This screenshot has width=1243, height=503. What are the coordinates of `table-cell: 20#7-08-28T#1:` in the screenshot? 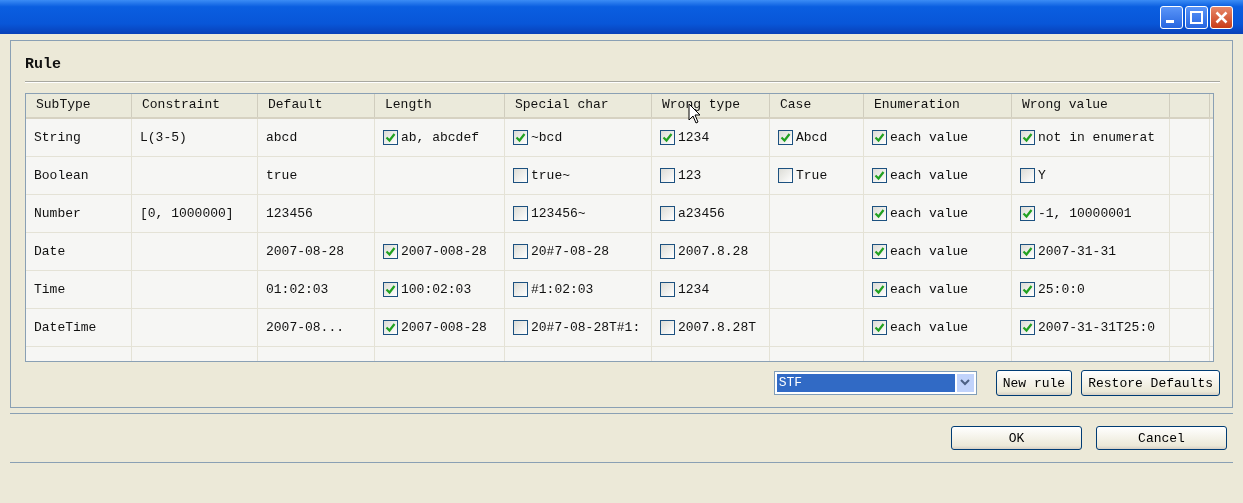 It's located at (586, 327).